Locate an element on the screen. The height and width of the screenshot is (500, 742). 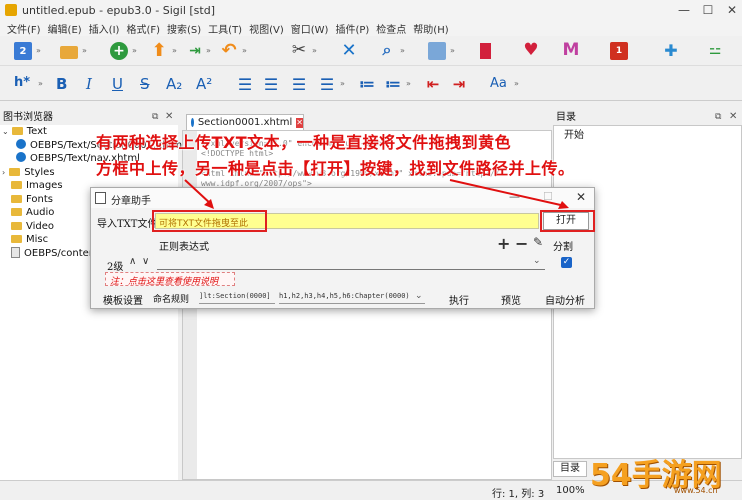
toc-entry: 开始 is located at coordinates (574, 133).